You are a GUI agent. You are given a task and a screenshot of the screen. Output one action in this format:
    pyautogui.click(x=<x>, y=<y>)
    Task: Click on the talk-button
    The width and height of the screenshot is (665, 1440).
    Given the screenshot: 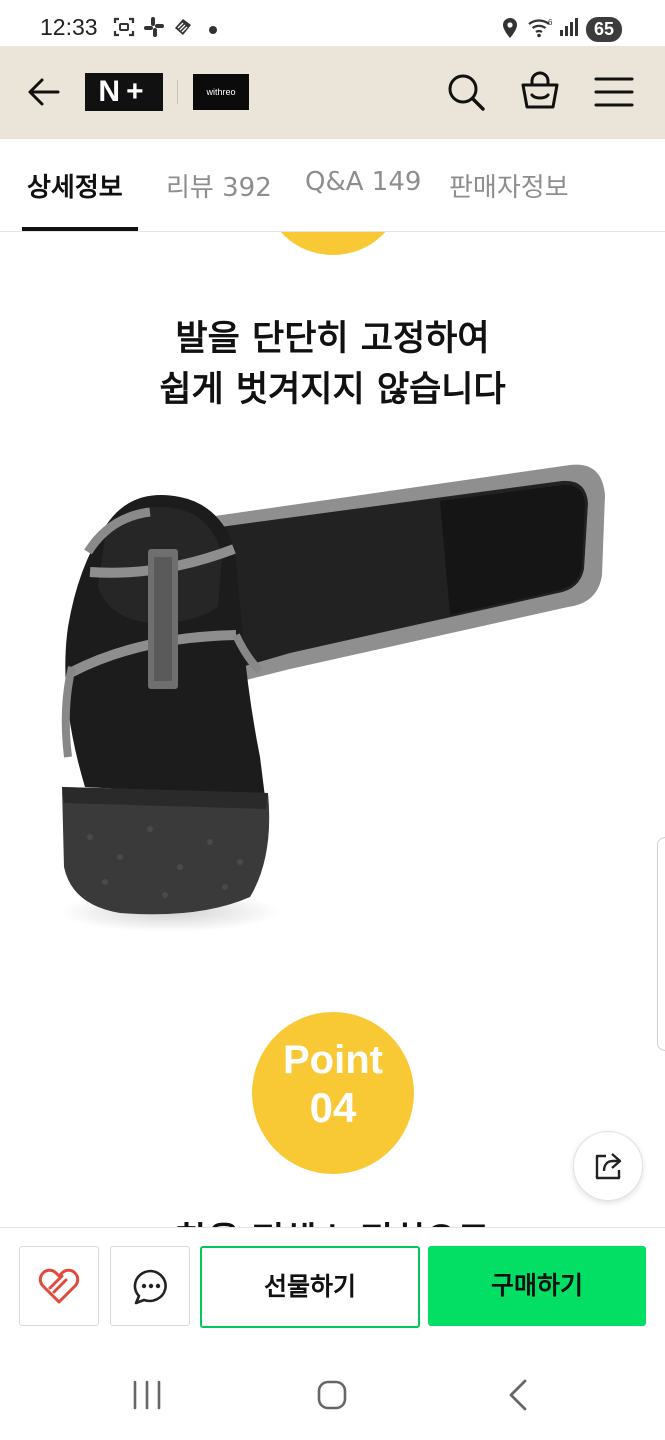 What is the action you would take?
    pyautogui.click(x=150, y=1286)
    